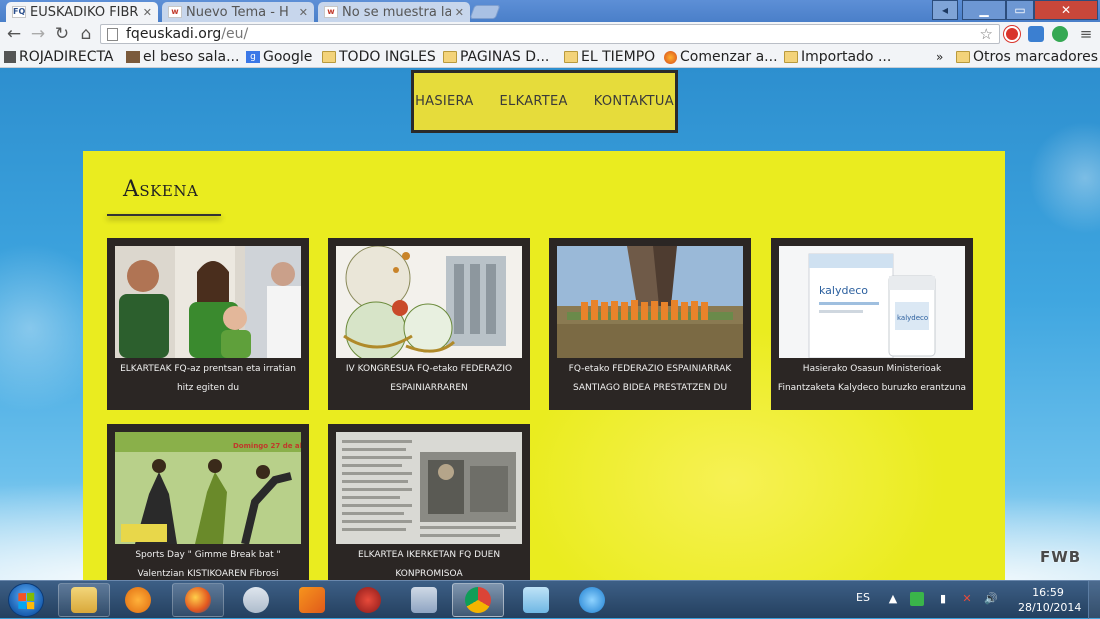 The image size is (1100, 619). I want to click on chrome-icon, so click(478, 600).